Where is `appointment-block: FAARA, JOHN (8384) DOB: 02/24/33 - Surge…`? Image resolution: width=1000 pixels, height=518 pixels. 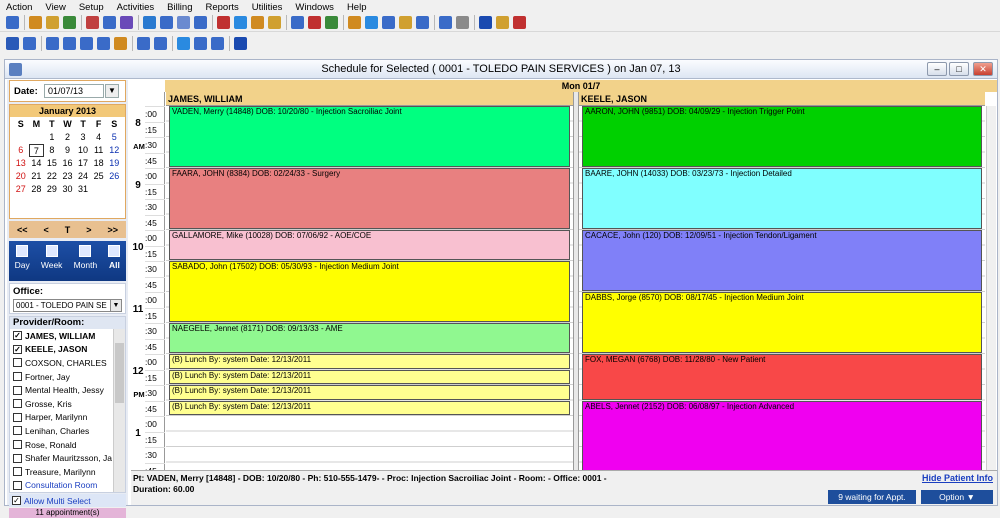 appointment-block: FAARA, JOHN (8384) DOB: 02/24/33 - Surge… is located at coordinates (369, 198).